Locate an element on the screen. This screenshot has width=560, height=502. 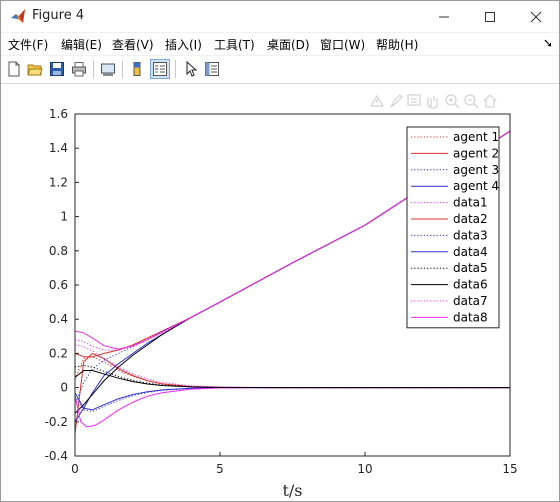
x-tick-label: 0 is located at coordinates (75, 469).